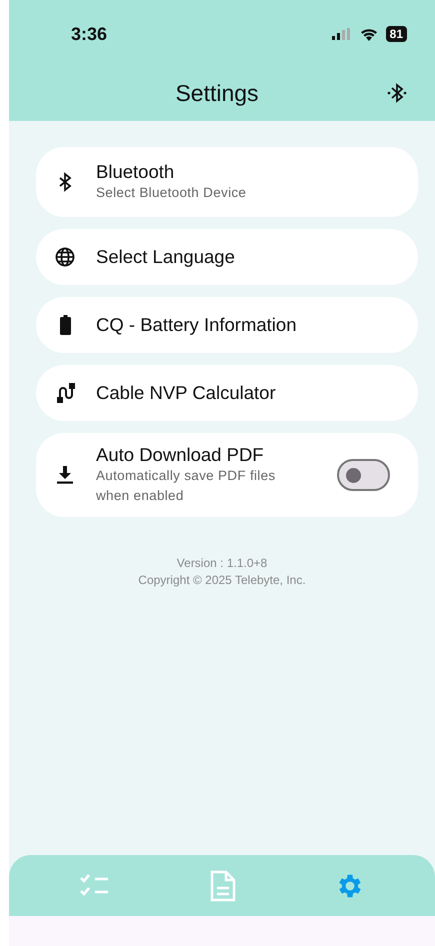 The height and width of the screenshot is (946, 435). What do you see at coordinates (186, 393) in the screenshot?
I see `item-title: Cable NVP Calculator` at bounding box center [186, 393].